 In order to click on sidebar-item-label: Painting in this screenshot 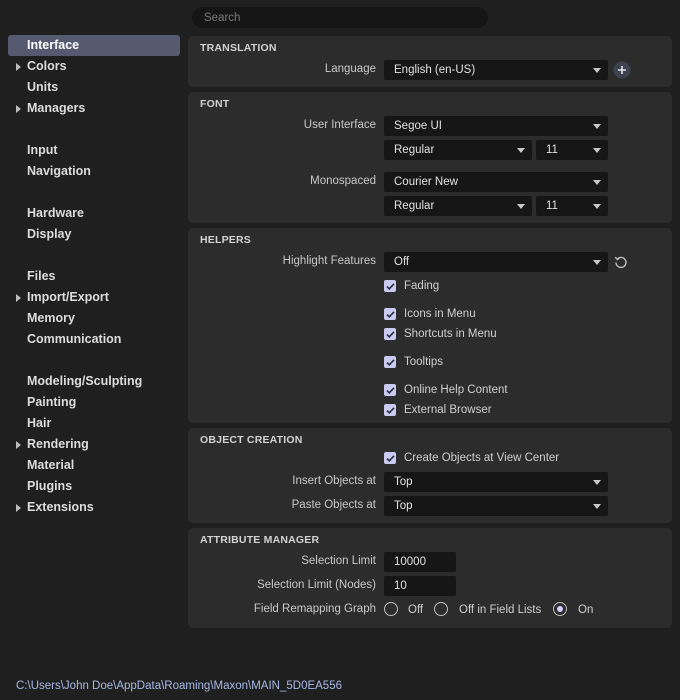, I will do `click(52, 402)`.